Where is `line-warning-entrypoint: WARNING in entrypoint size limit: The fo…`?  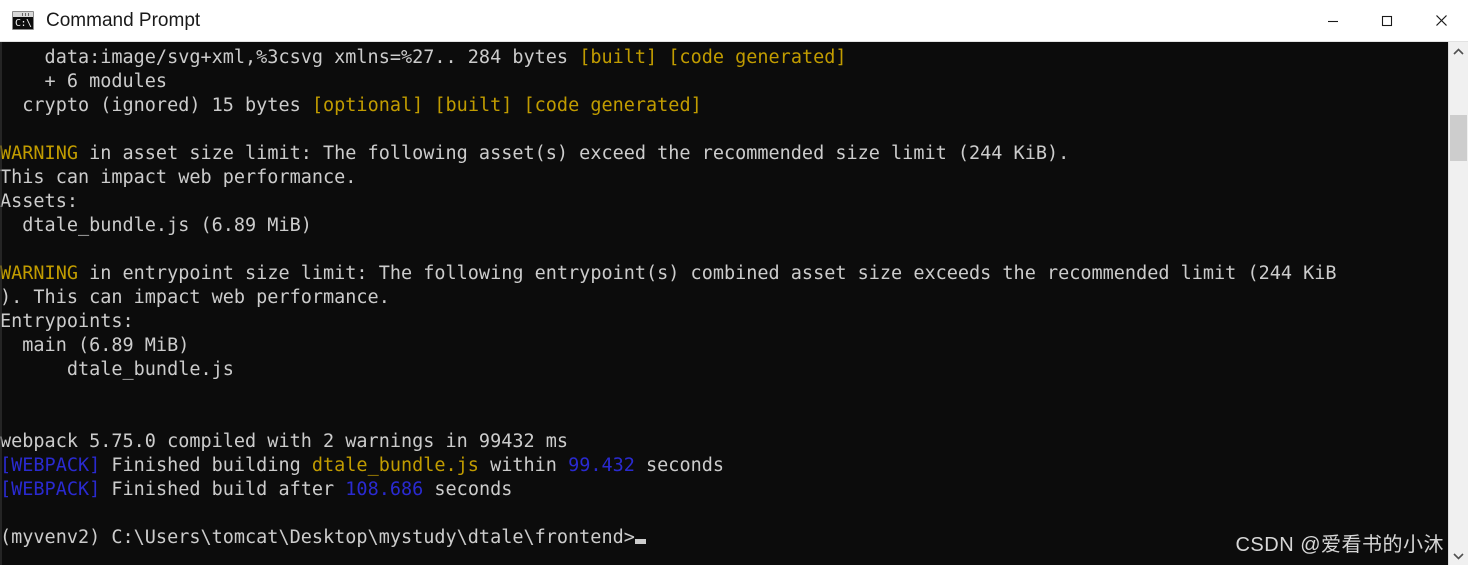 line-warning-entrypoint: WARNING in entrypoint size limit: The fo… is located at coordinates (724, 274).